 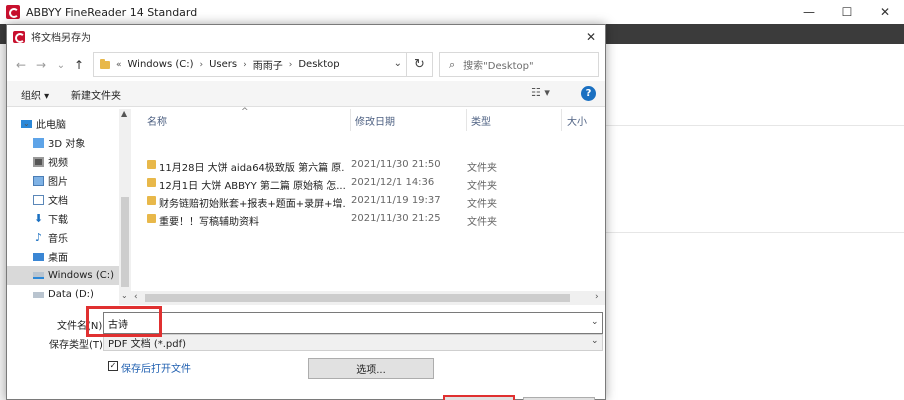 I want to click on nav-item-videos: 视频, so click(x=63, y=161).